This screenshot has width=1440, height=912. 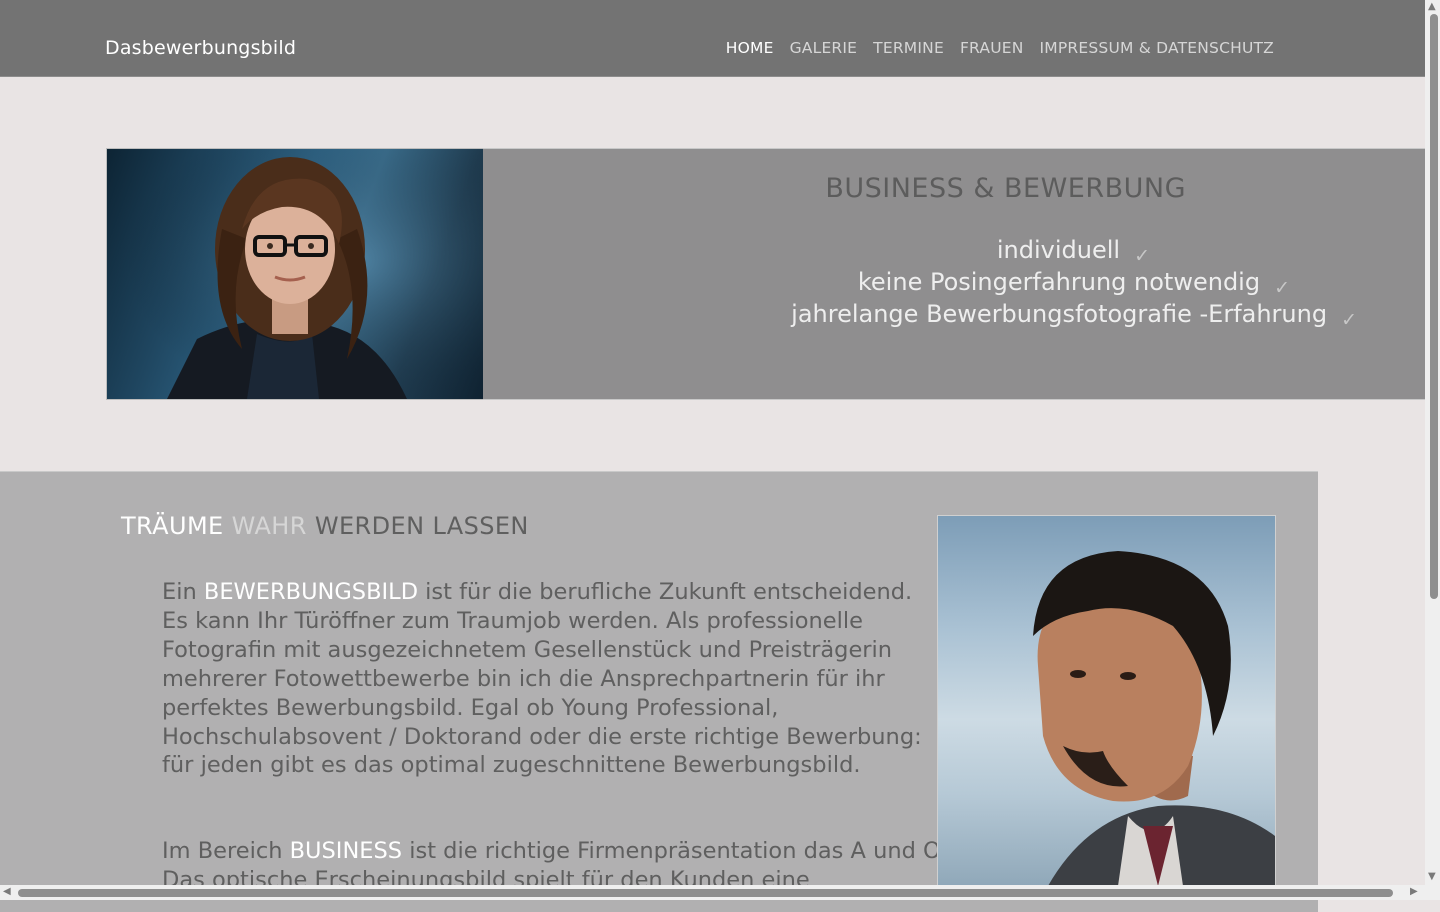 I want to click on man-portrait-illustration, so click(x=1154, y=718).